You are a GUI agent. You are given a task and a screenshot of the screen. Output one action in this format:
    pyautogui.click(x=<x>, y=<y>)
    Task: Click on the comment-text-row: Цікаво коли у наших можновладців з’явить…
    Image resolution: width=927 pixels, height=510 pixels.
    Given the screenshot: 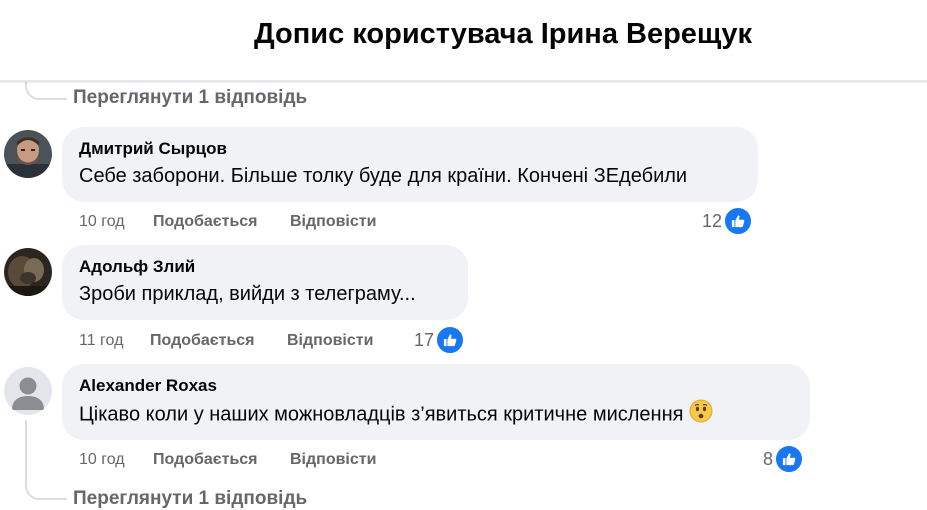 What is the action you would take?
    pyautogui.click(x=435, y=415)
    